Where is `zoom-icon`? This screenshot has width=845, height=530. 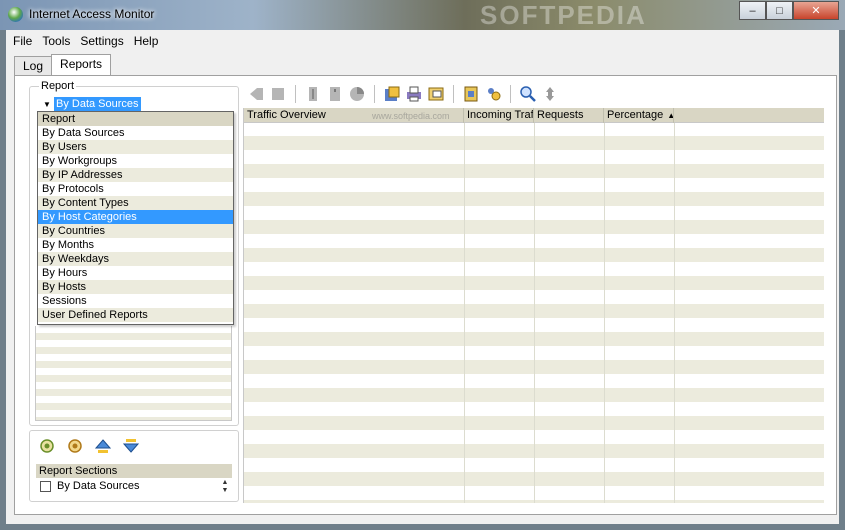
zoom-icon is located at coordinates (528, 94).